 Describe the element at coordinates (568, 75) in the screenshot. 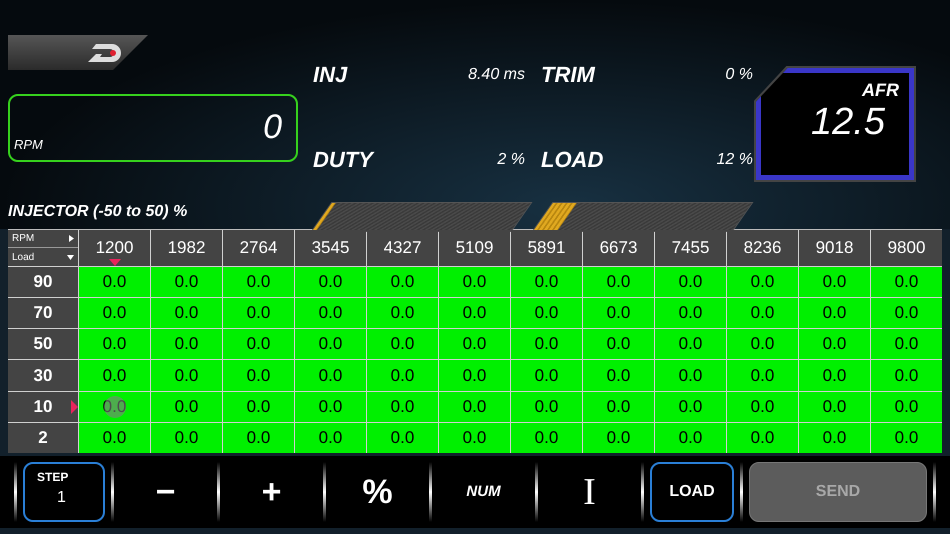

I see `readout-label: TRIM` at that location.